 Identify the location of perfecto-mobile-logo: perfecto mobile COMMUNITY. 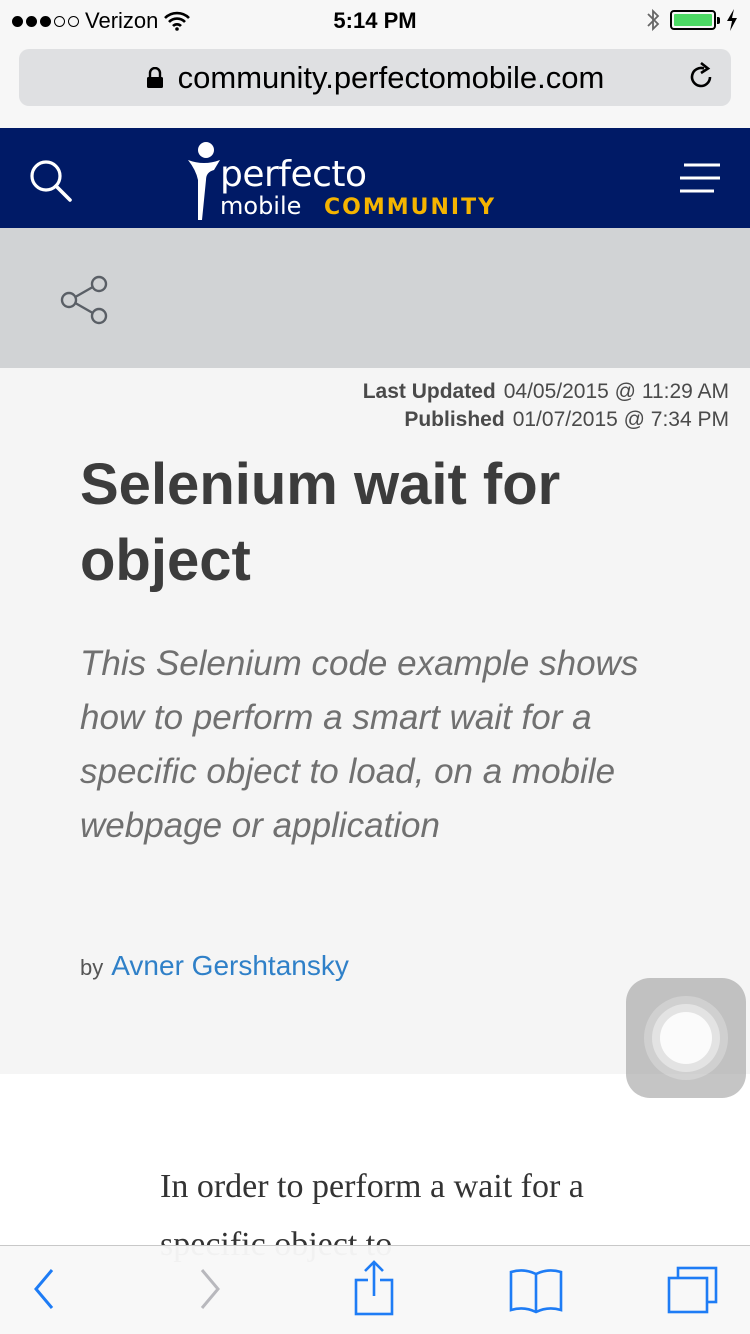
(344, 182).